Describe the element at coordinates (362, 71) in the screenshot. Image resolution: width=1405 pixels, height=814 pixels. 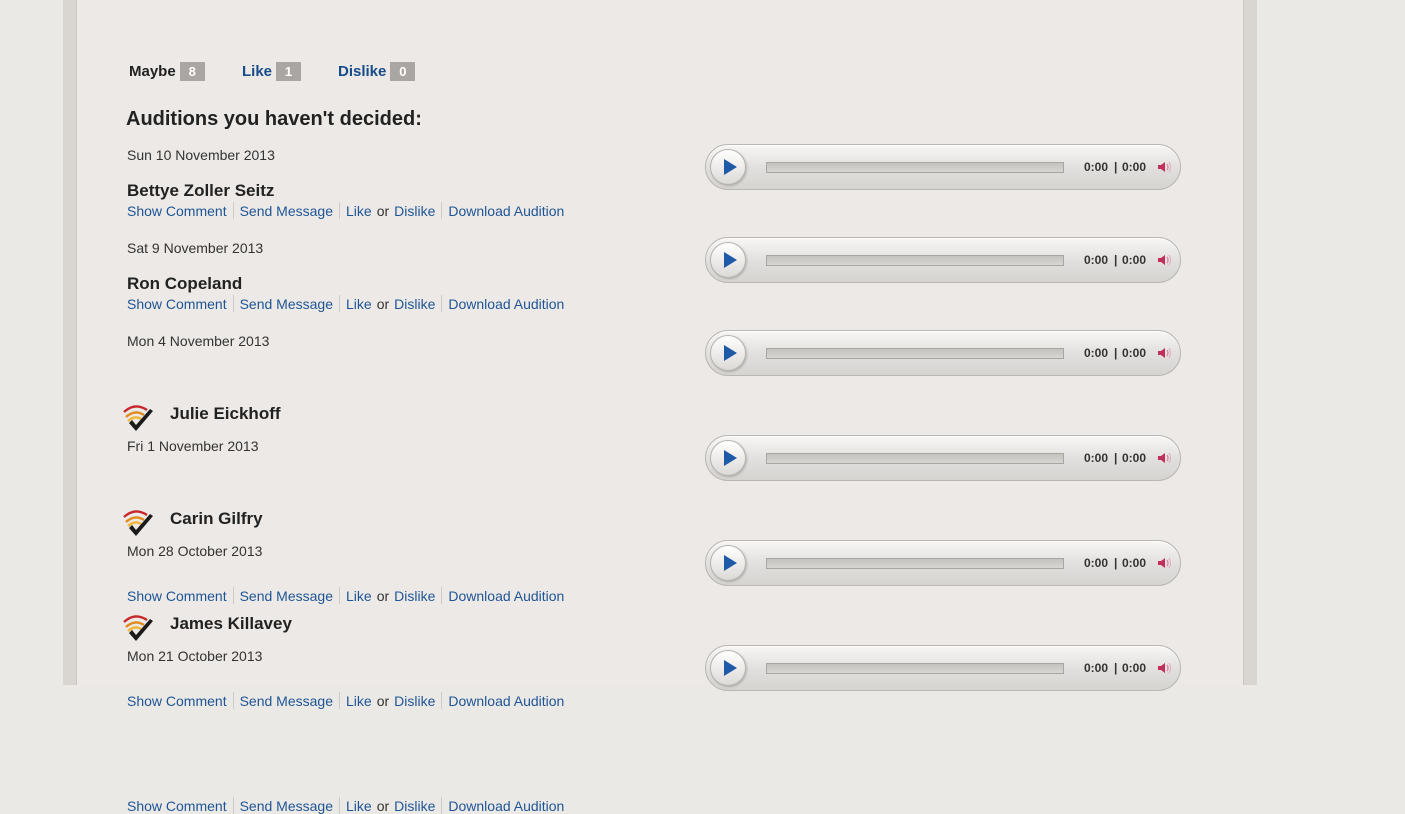
I see `filter-tab-label: Dislike` at that location.